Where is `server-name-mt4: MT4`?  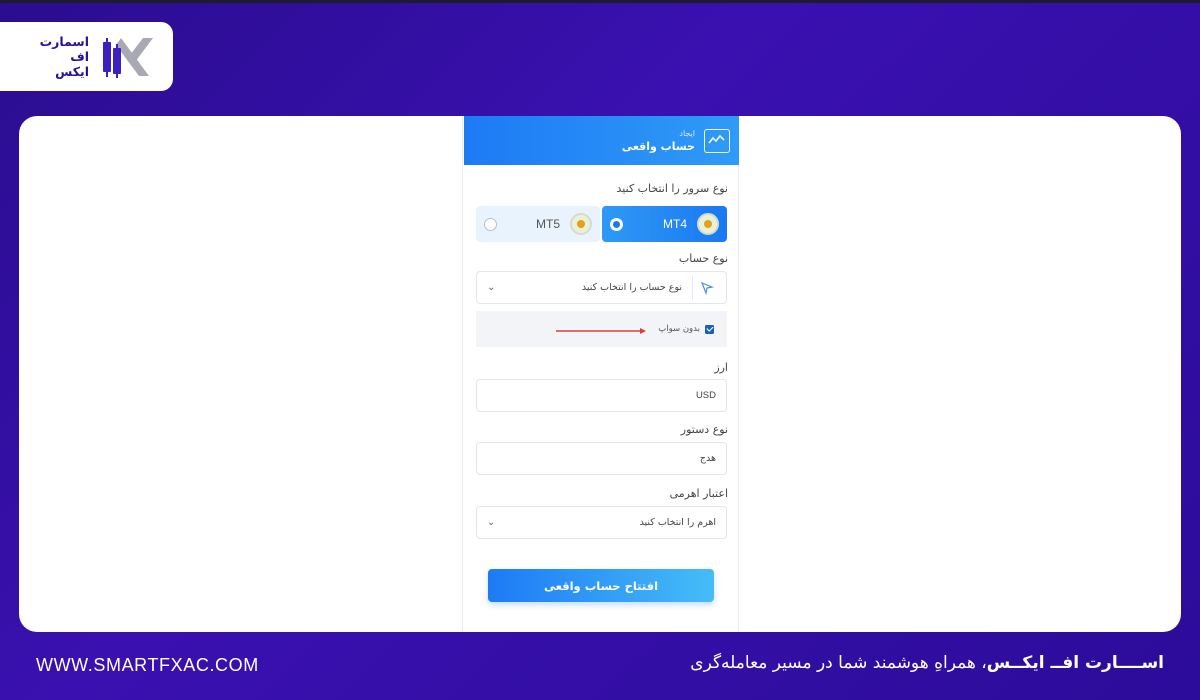 server-name-mt4: MT4 is located at coordinates (675, 224).